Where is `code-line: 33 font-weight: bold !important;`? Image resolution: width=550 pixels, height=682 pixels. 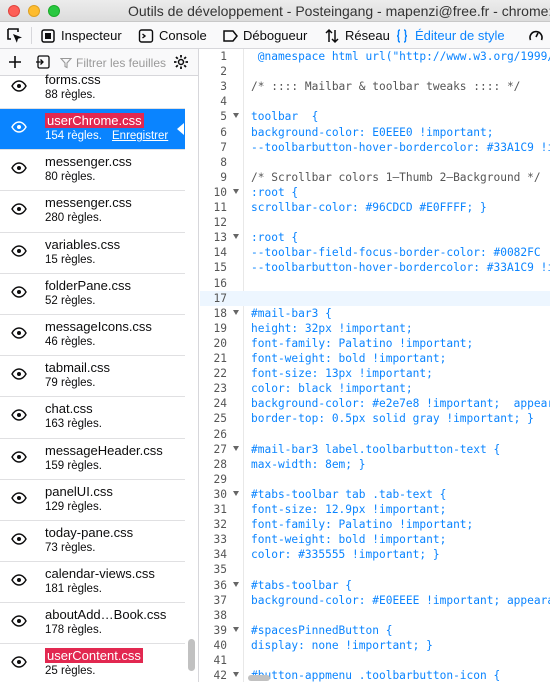 code-line: 33 font-weight: bold !important; is located at coordinates (375, 539).